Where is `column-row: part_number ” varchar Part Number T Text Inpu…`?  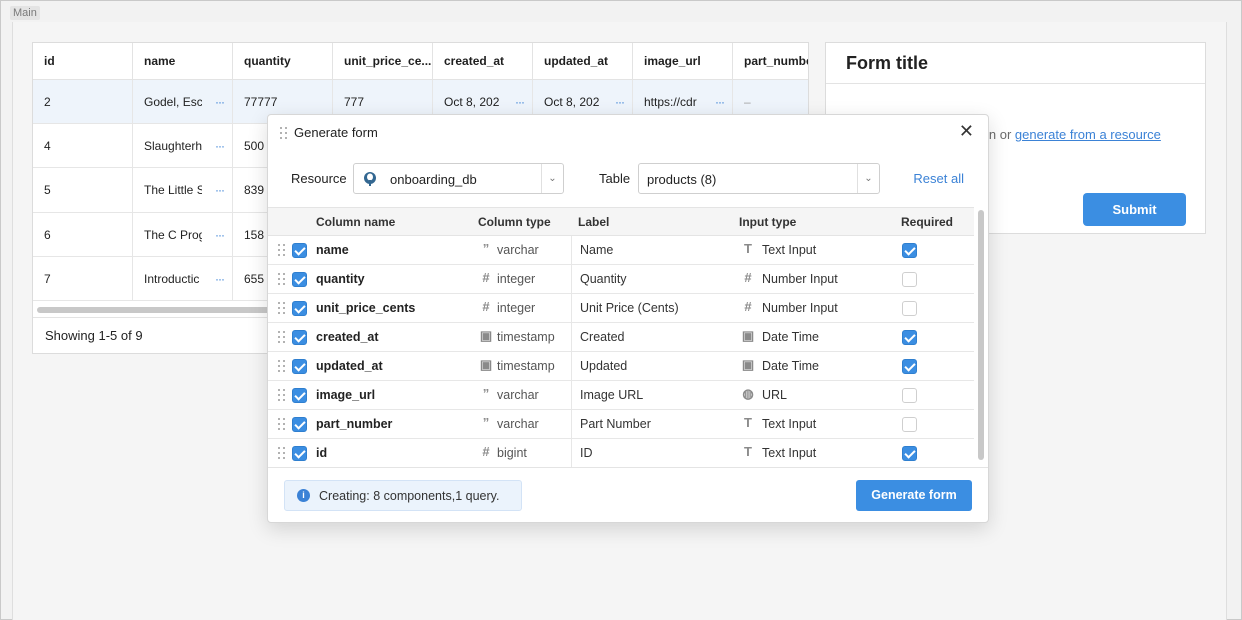
column-row: part_number ” varchar Part Number T Text Inpu… is located at coordinates (621, 424).